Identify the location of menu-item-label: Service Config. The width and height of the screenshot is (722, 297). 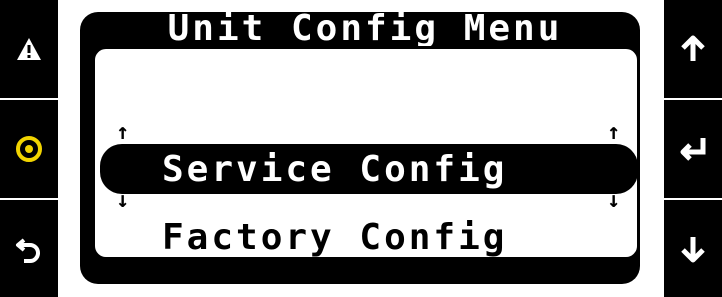
(335, 169).